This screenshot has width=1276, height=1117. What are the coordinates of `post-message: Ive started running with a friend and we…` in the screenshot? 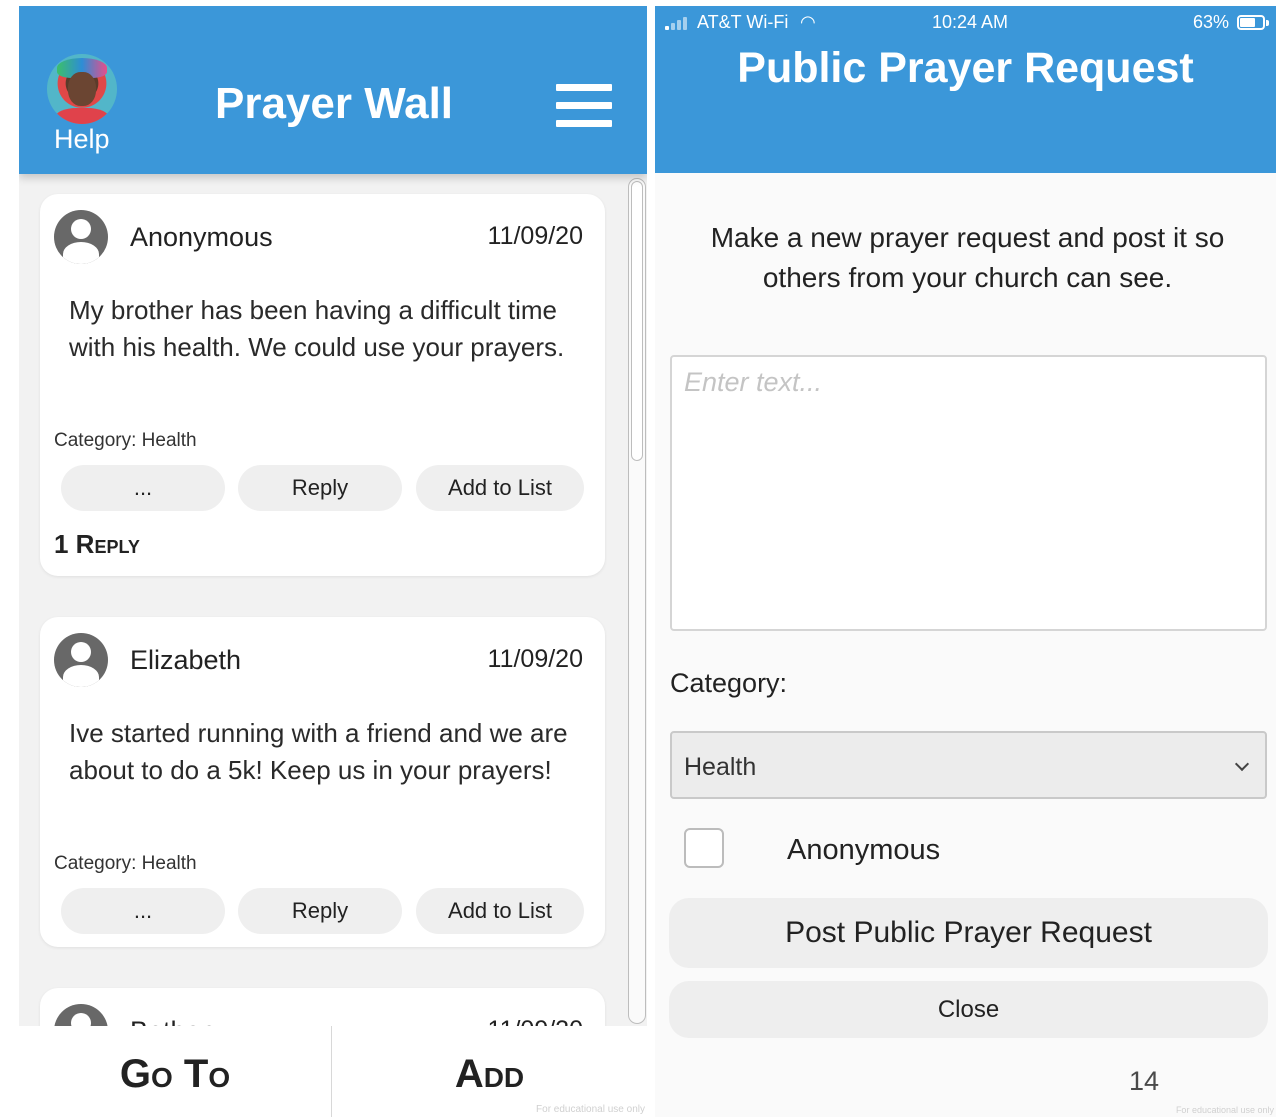 It's located at (318, 751).